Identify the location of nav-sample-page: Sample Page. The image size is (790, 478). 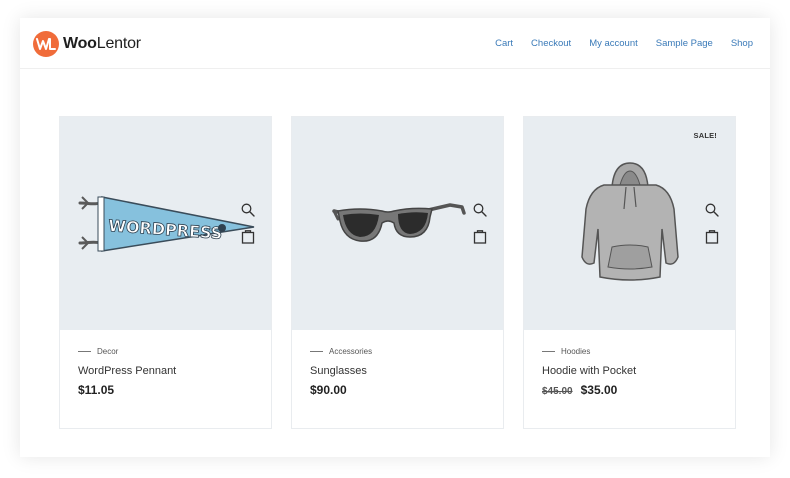
(684, 43).